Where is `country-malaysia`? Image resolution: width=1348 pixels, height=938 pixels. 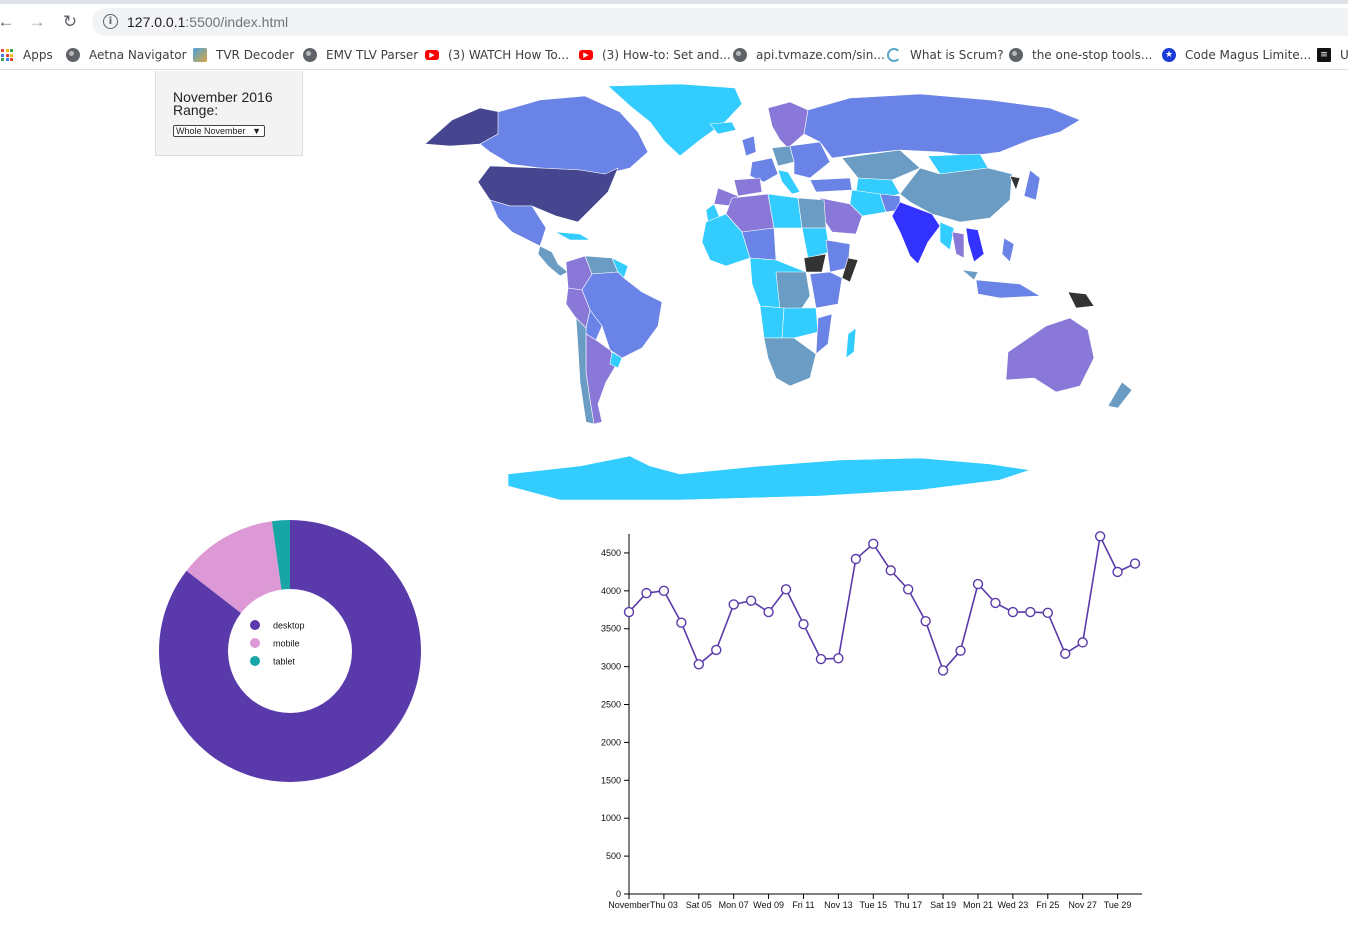
country-malaysia is located at coordinates (970, 275).